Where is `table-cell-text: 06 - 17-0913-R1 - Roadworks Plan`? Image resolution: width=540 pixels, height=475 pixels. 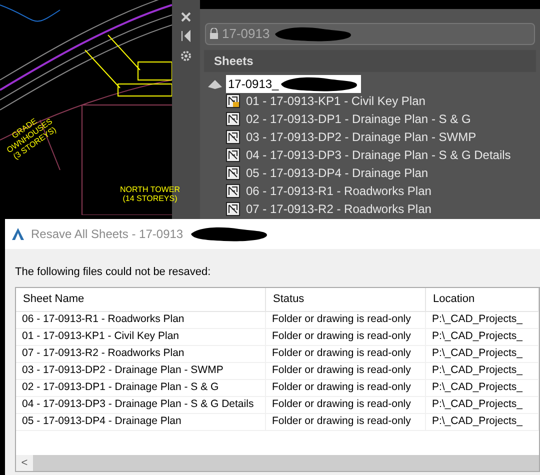 table-cell-text: 06 - 17-0913-R1 - Roadworks Plan is located at coordinates (103, 319).